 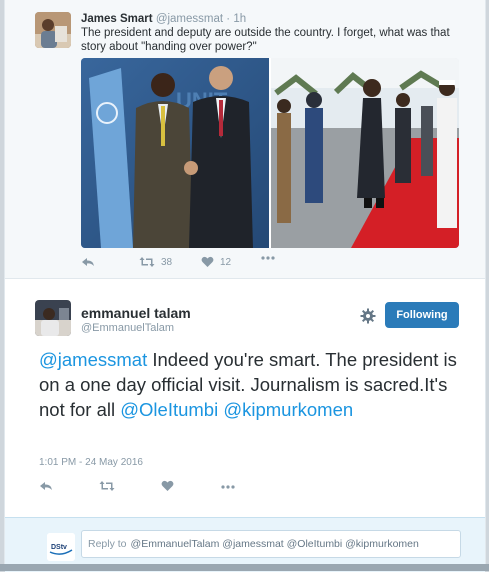 What do you see at coordinates (155, 262) in the screenshot?
I see `retweet-button: 38` at bounding box center [155, 262].